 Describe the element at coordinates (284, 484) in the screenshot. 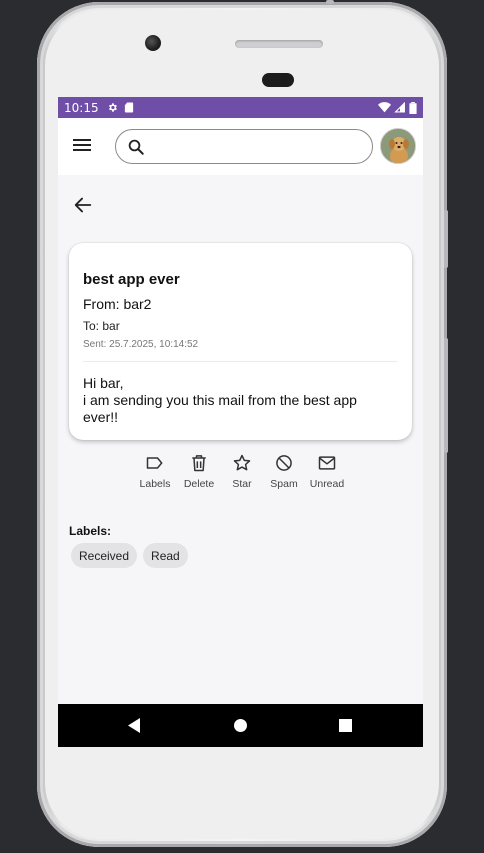

I see `action-label: Spam` at that location.